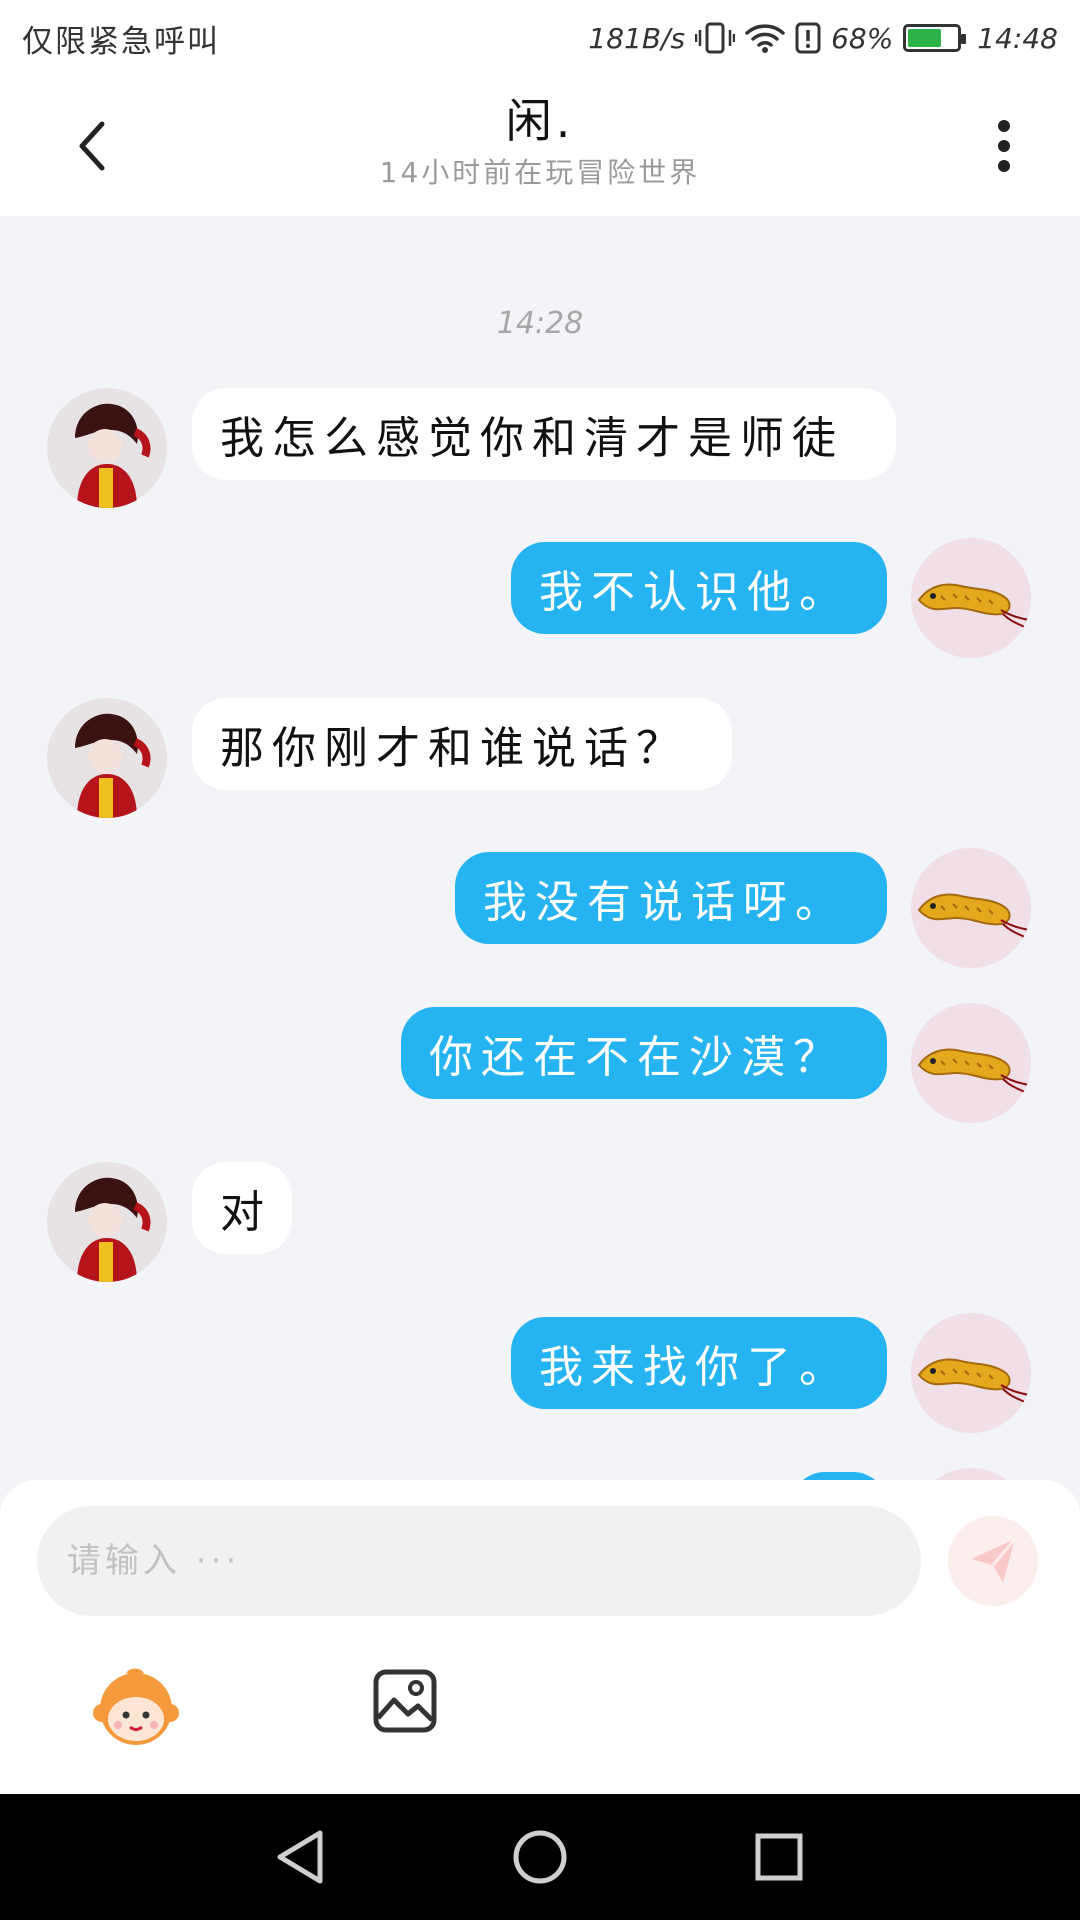 This screenshot has height=1920, width=1080. I want to click on chat-header: 闲. 14小时前在玩冒险世界, so click(540, 146).